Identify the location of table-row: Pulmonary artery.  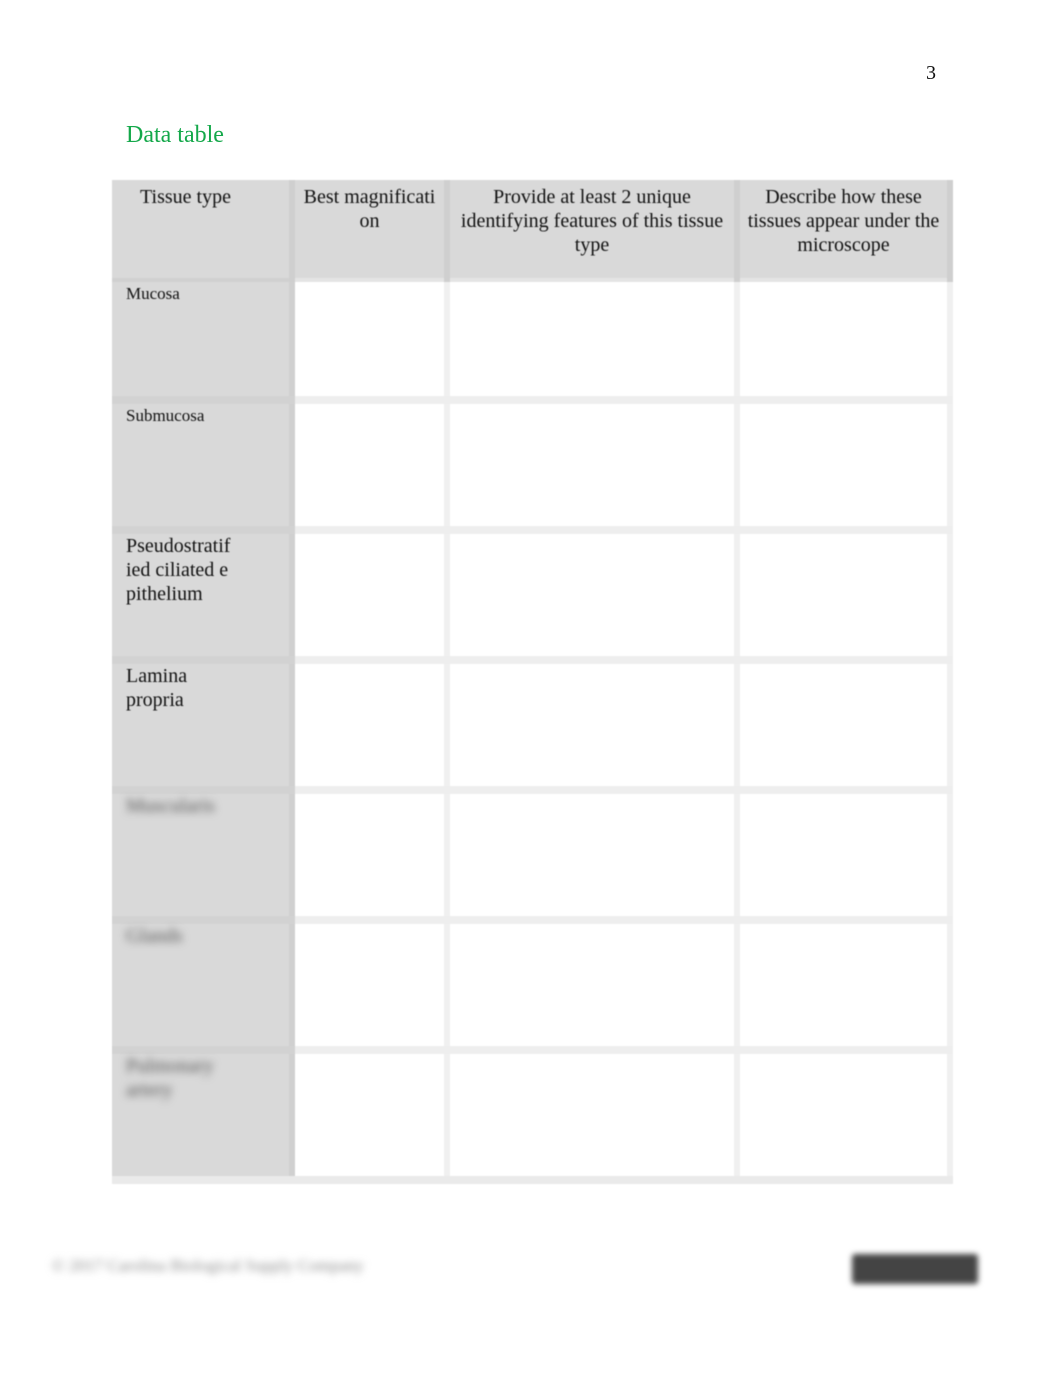
(532, 1115).